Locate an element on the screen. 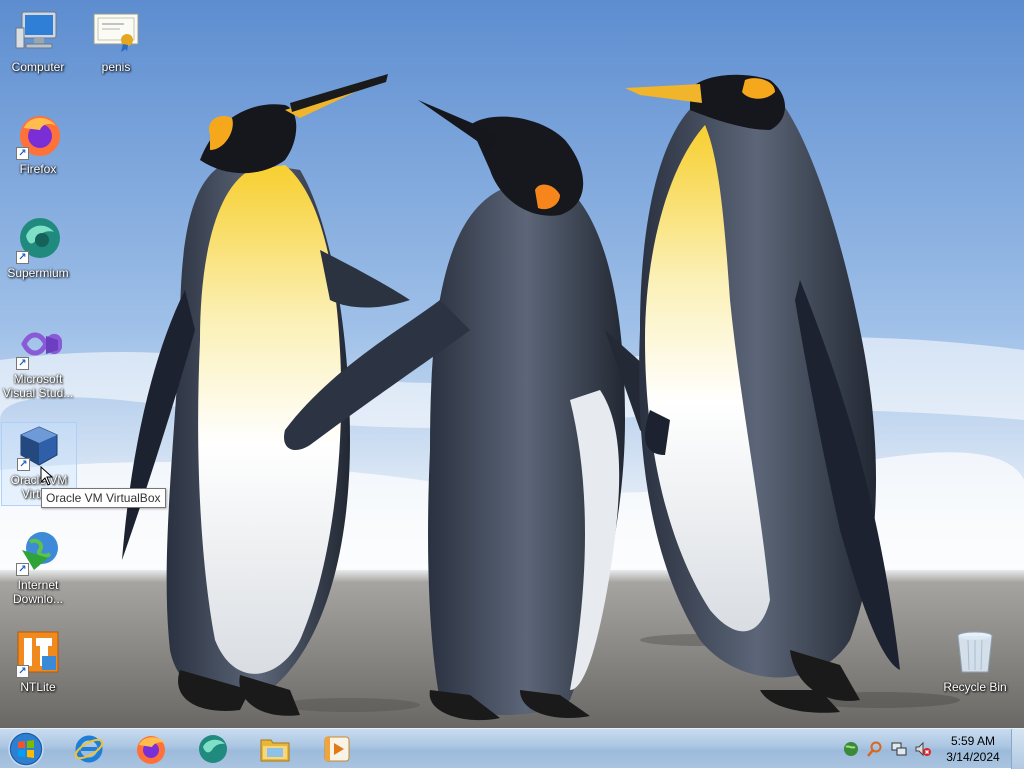 The image size is (1024, 773). certificate-icon is located at coordinates (116, 34).